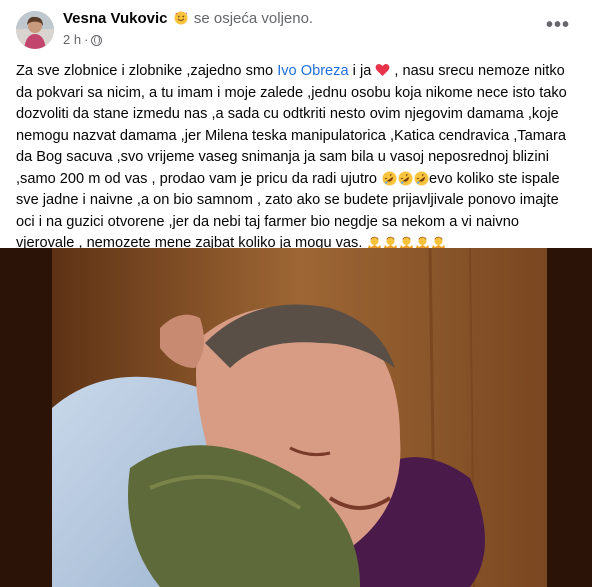  What do you see at coordinates (362, 71) in the screenshot?
I see `text-part-2: i ja` at bounding box center [362, 71].